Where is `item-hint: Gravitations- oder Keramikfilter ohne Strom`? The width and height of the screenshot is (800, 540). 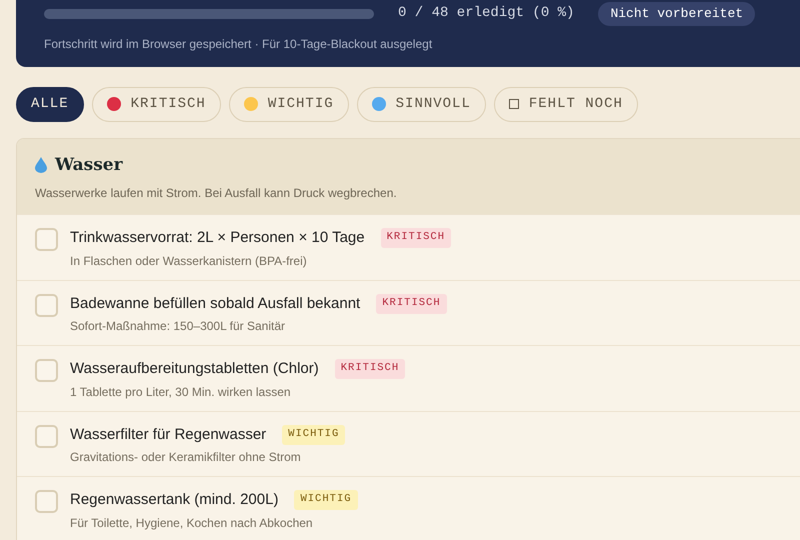
item-hint: Gravitations- oder Keramikfilter ohne Strom is located at coordinates (186, 457).